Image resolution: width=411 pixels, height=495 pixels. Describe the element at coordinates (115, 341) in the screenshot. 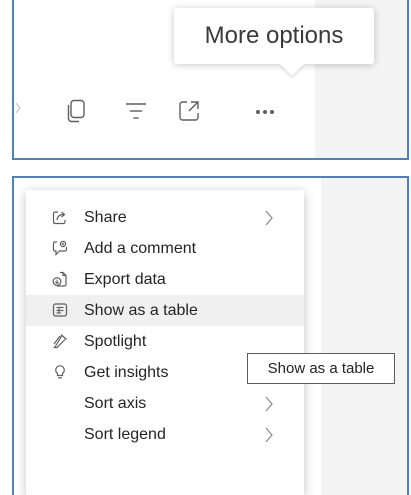

I see `menu-item-label: Spotlight` at that location.